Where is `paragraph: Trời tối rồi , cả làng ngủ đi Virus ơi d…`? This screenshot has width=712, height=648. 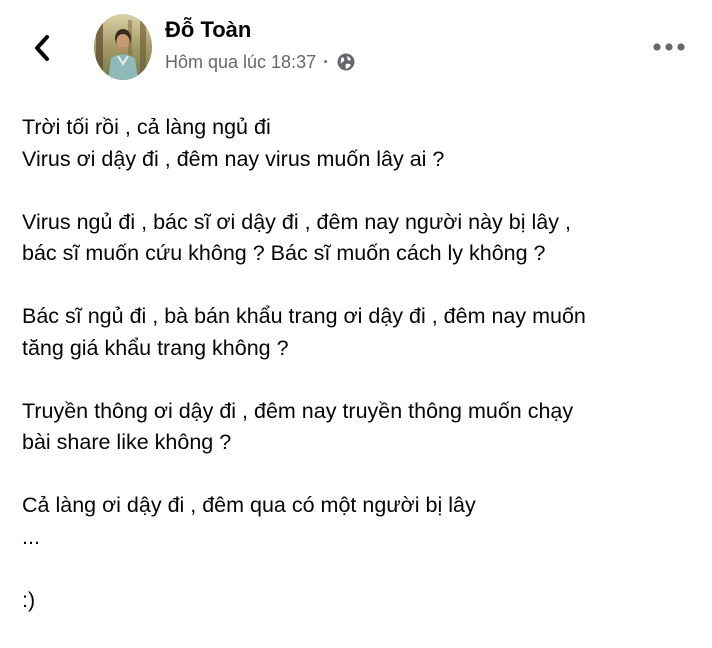 paragraph: Trời tối rồi , cả làng ngủ đi Virus ơi d… is located at coordinates (357, 143).